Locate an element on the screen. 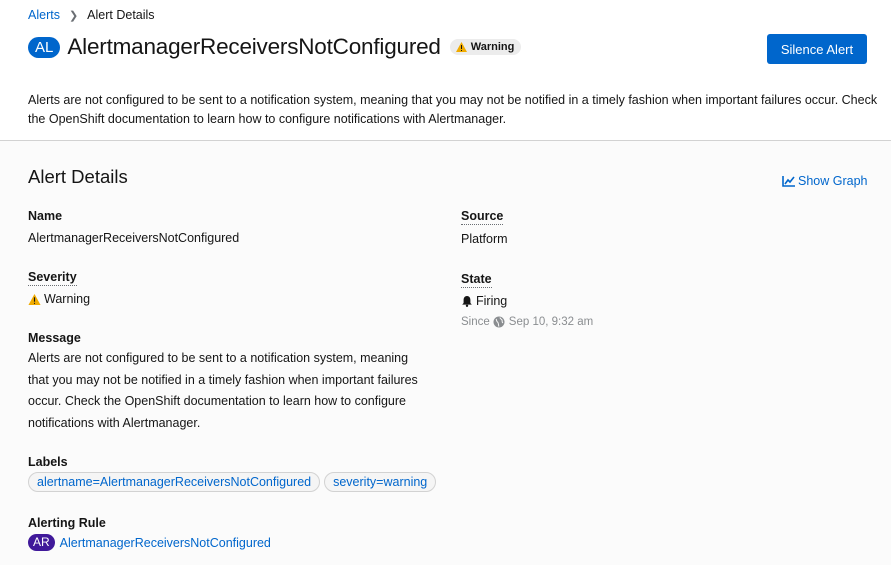  rule-badge: AR is located at coordinates (41, 542).